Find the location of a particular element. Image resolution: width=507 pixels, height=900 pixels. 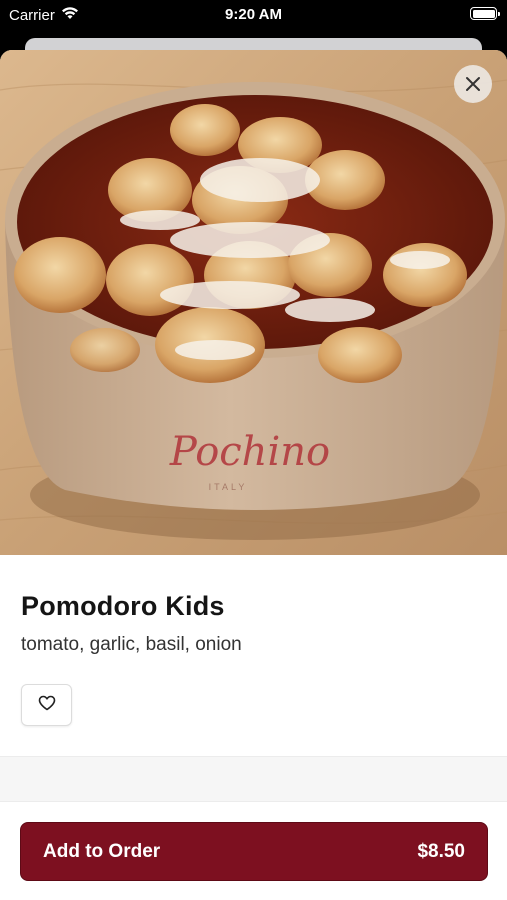

svg-text: ITALY is located at coordinates (228, 487).